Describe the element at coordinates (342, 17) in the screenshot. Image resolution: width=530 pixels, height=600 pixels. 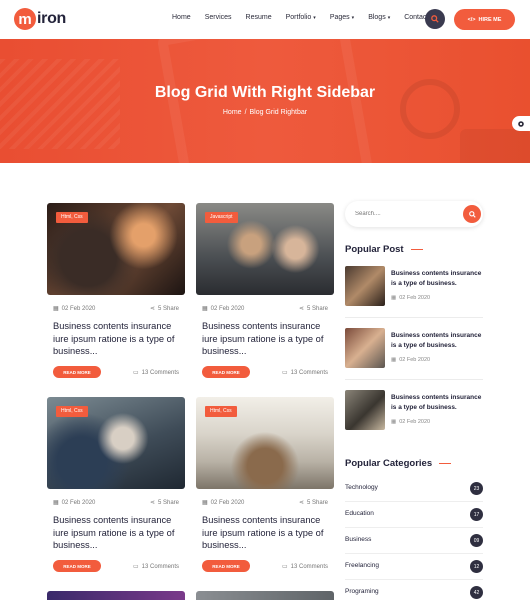
I see `nav-item-pages: Pages ▾` at that location.